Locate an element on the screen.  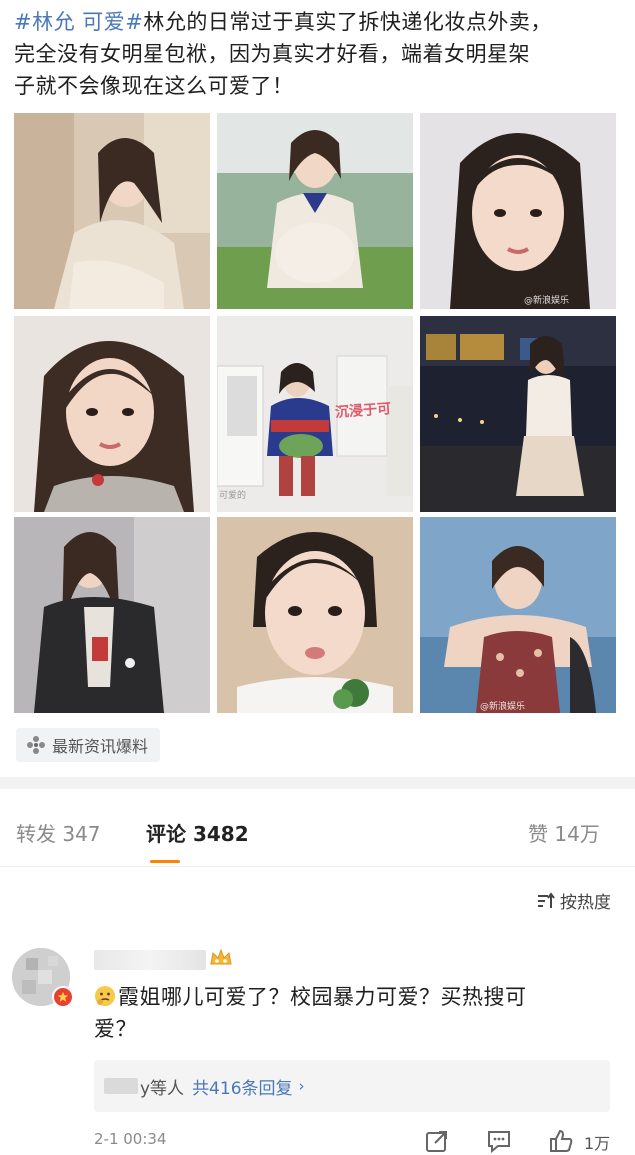
vip-badge-icon is located at coordinates (63, 997).